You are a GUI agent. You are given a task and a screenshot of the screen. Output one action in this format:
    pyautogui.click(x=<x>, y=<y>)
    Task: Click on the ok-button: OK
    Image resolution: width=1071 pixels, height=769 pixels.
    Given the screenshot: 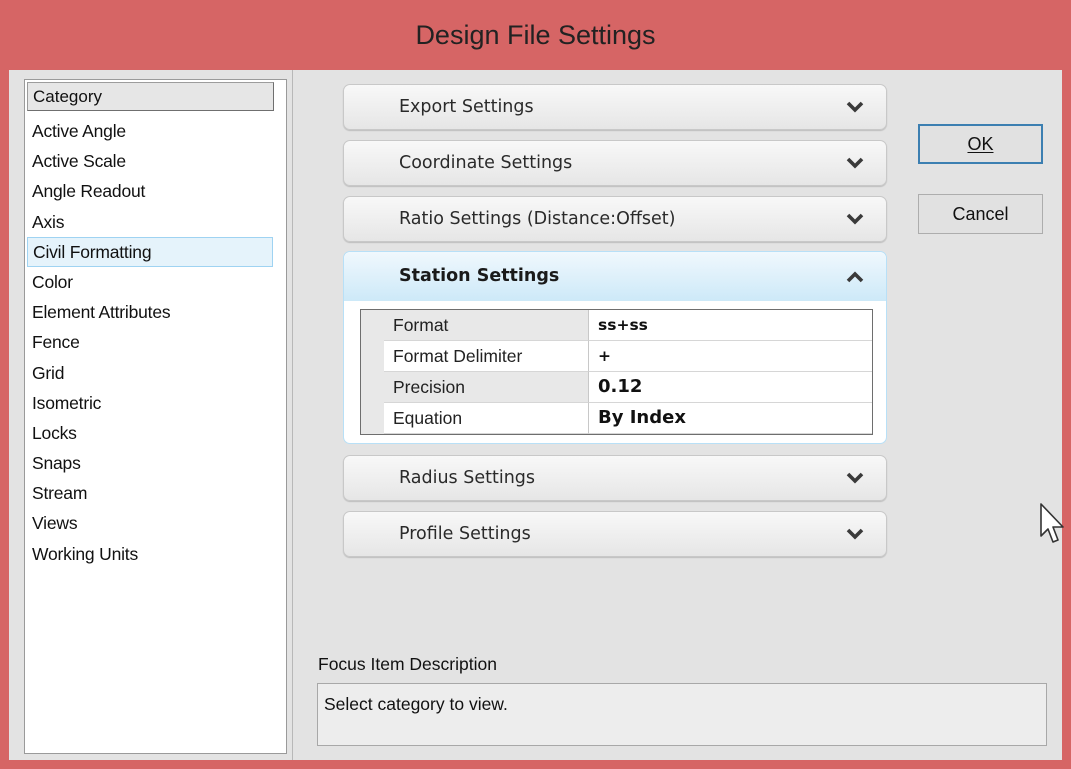 What is the action you would take?
    pyautogui.click(x=980, y=144)
    